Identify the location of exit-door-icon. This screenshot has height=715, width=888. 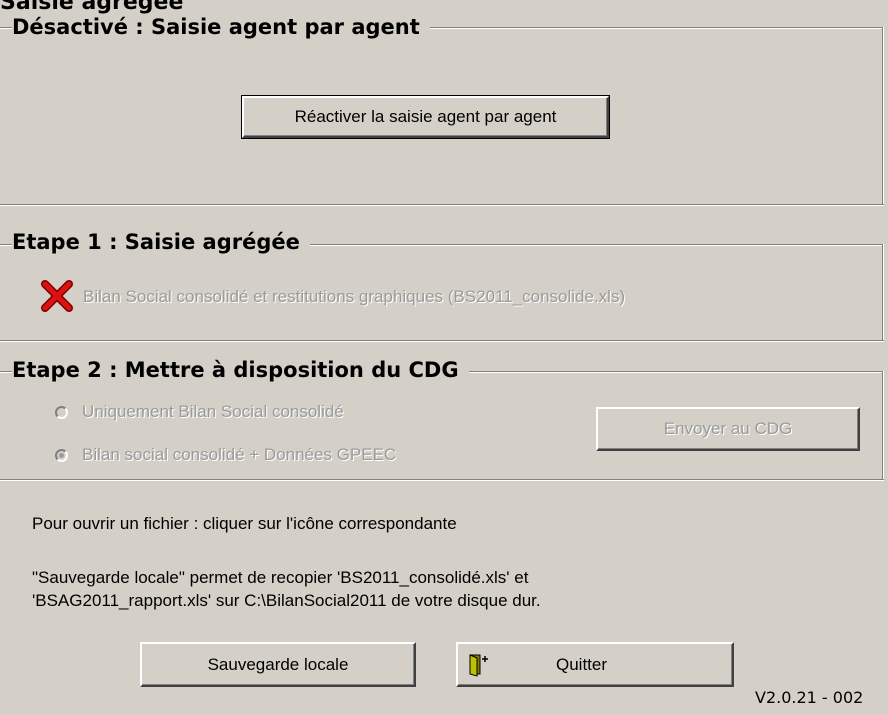
(479, 665).